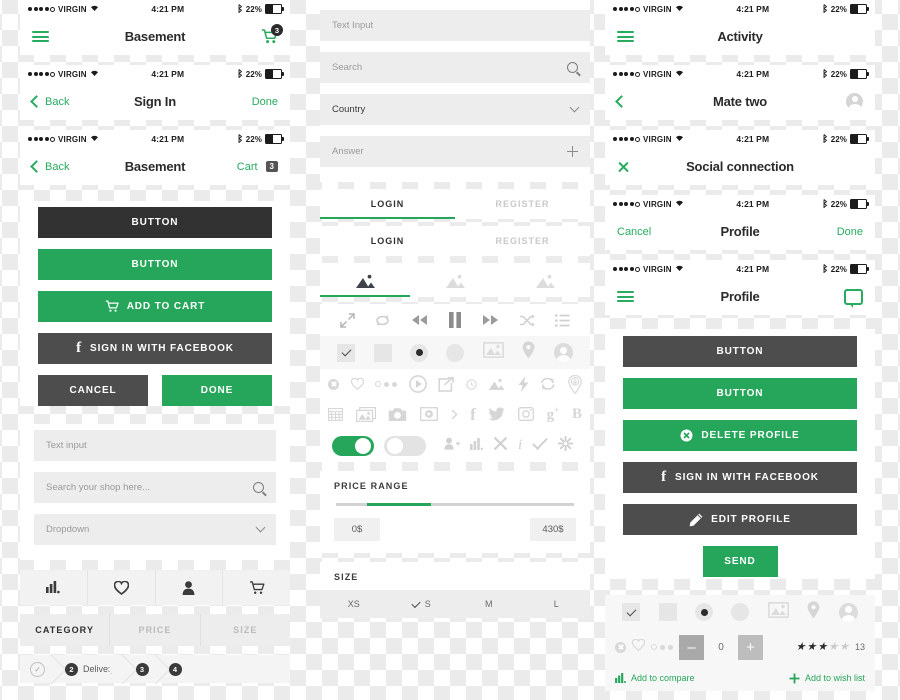  I want to click on video-icon, so click(428, 414).